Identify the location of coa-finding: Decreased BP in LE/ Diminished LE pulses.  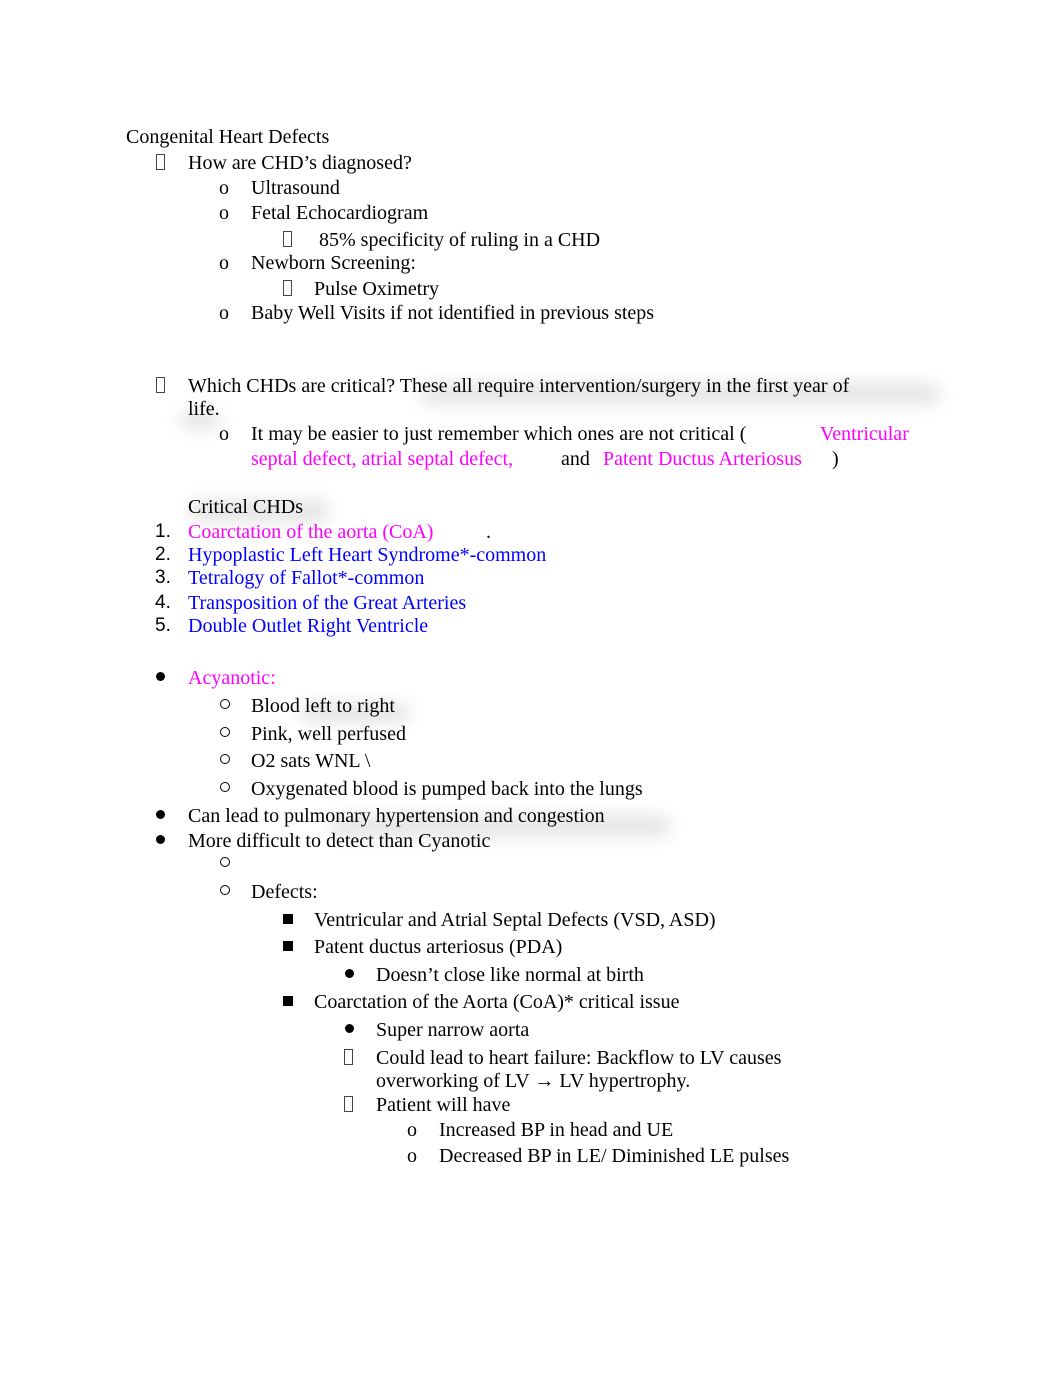
(614, 1156).